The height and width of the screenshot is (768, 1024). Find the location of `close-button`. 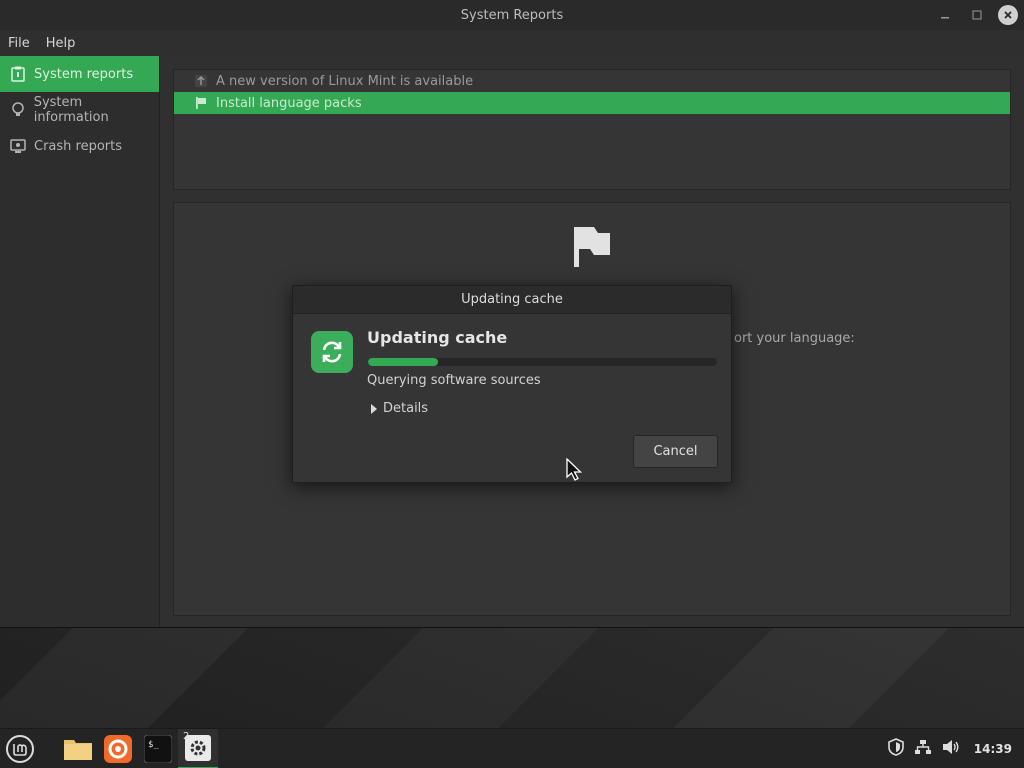

close-button is located at coordinates (1008, 15).